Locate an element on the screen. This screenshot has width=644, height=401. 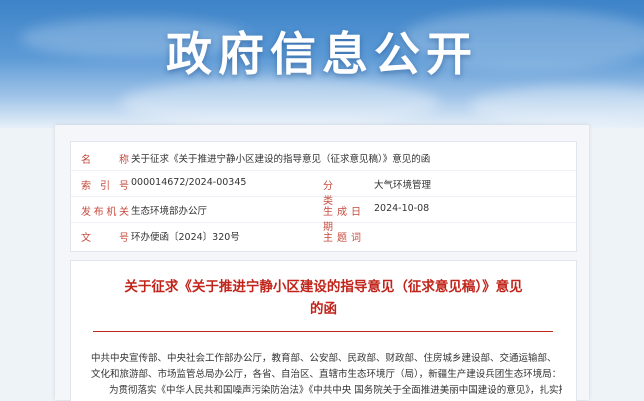
index-value: 000014672/2024-00345 is located at coordinates (189, 182).